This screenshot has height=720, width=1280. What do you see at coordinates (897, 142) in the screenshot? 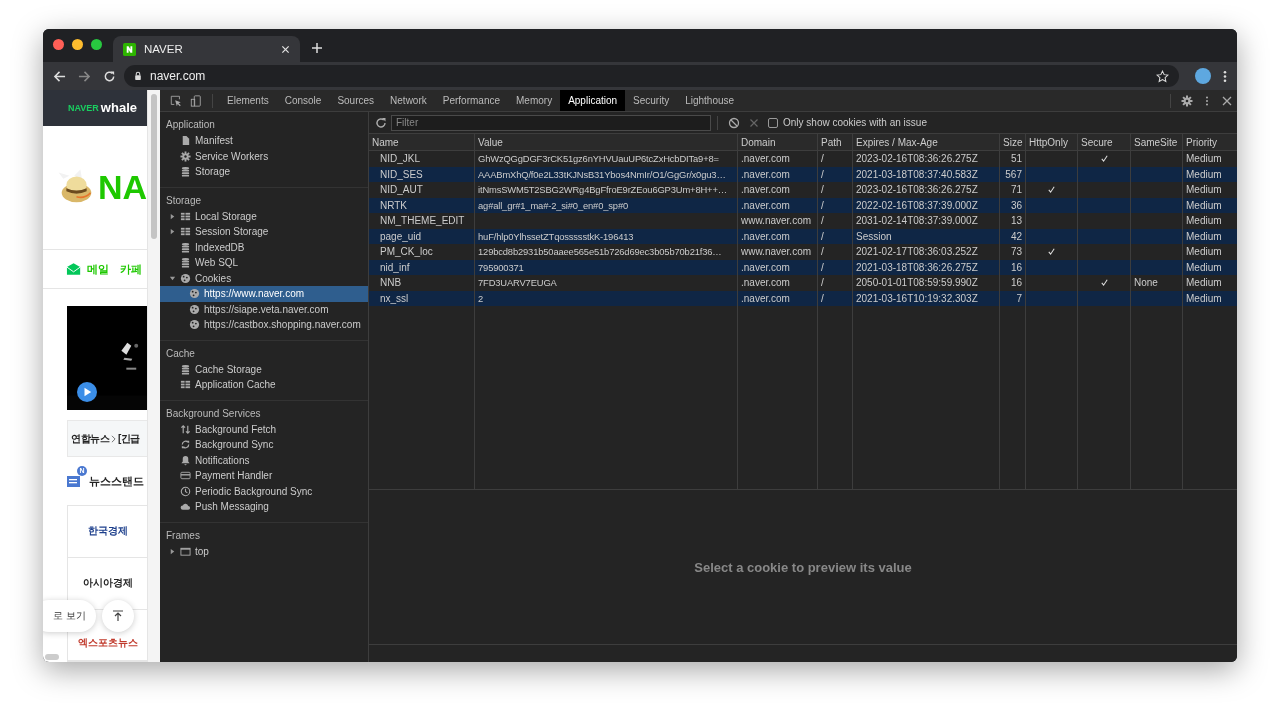
I see `column-header: Expires / Max-Age` at bounding box center [897, 142].